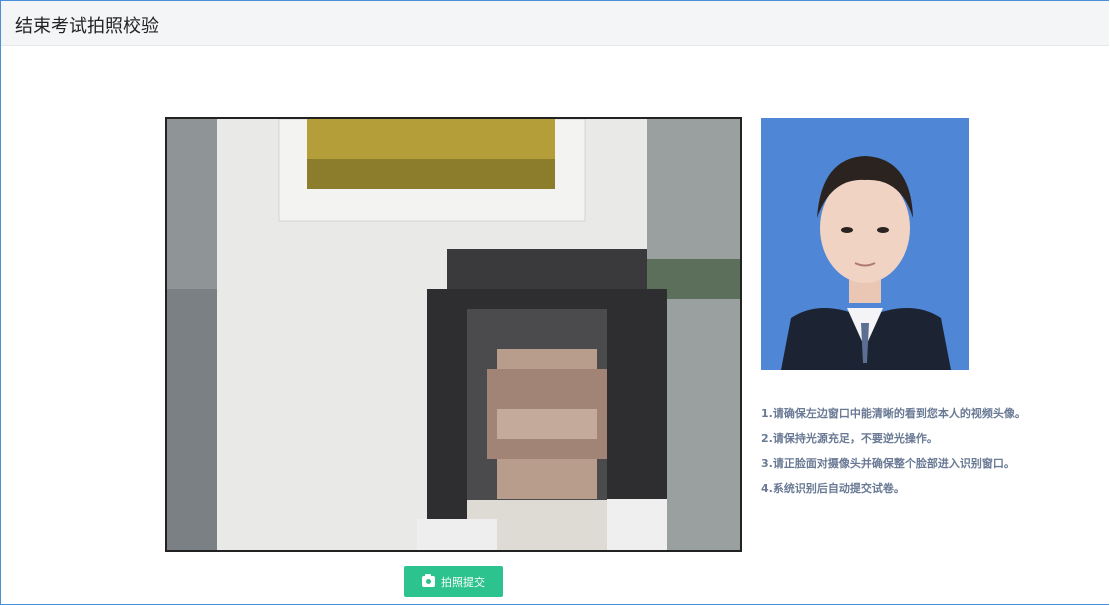 Image resolution: width=1110 pixels, height=605 pixels. What do you see at coordinates (87, 26) in the screenshot?
I see `page-title: 结束考试拍照校验` at bounding box center [87, 26].